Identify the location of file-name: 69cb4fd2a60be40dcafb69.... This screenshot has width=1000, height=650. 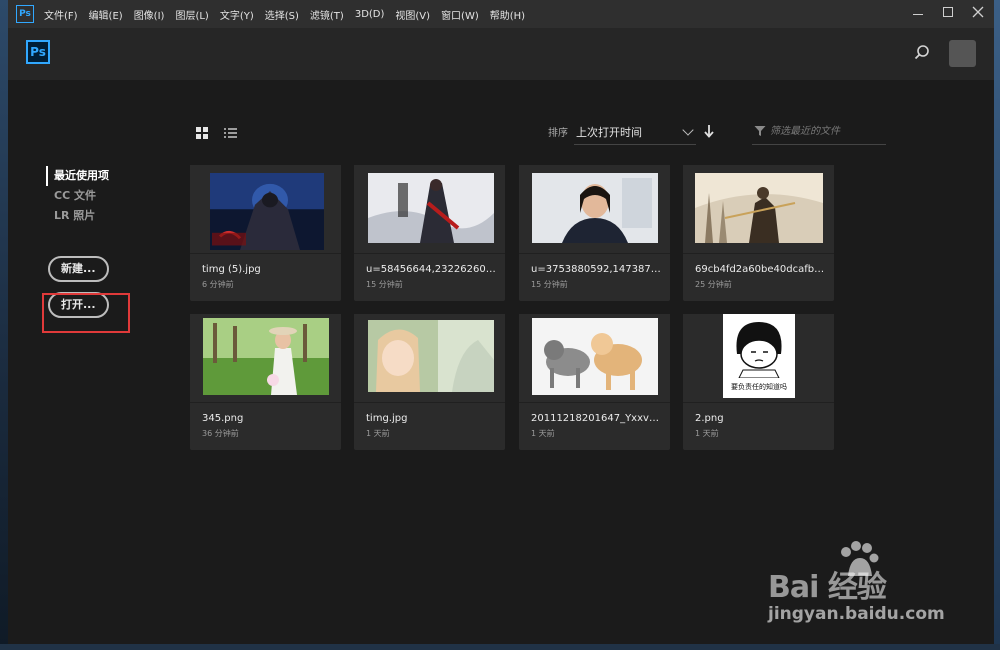
(760, 269).